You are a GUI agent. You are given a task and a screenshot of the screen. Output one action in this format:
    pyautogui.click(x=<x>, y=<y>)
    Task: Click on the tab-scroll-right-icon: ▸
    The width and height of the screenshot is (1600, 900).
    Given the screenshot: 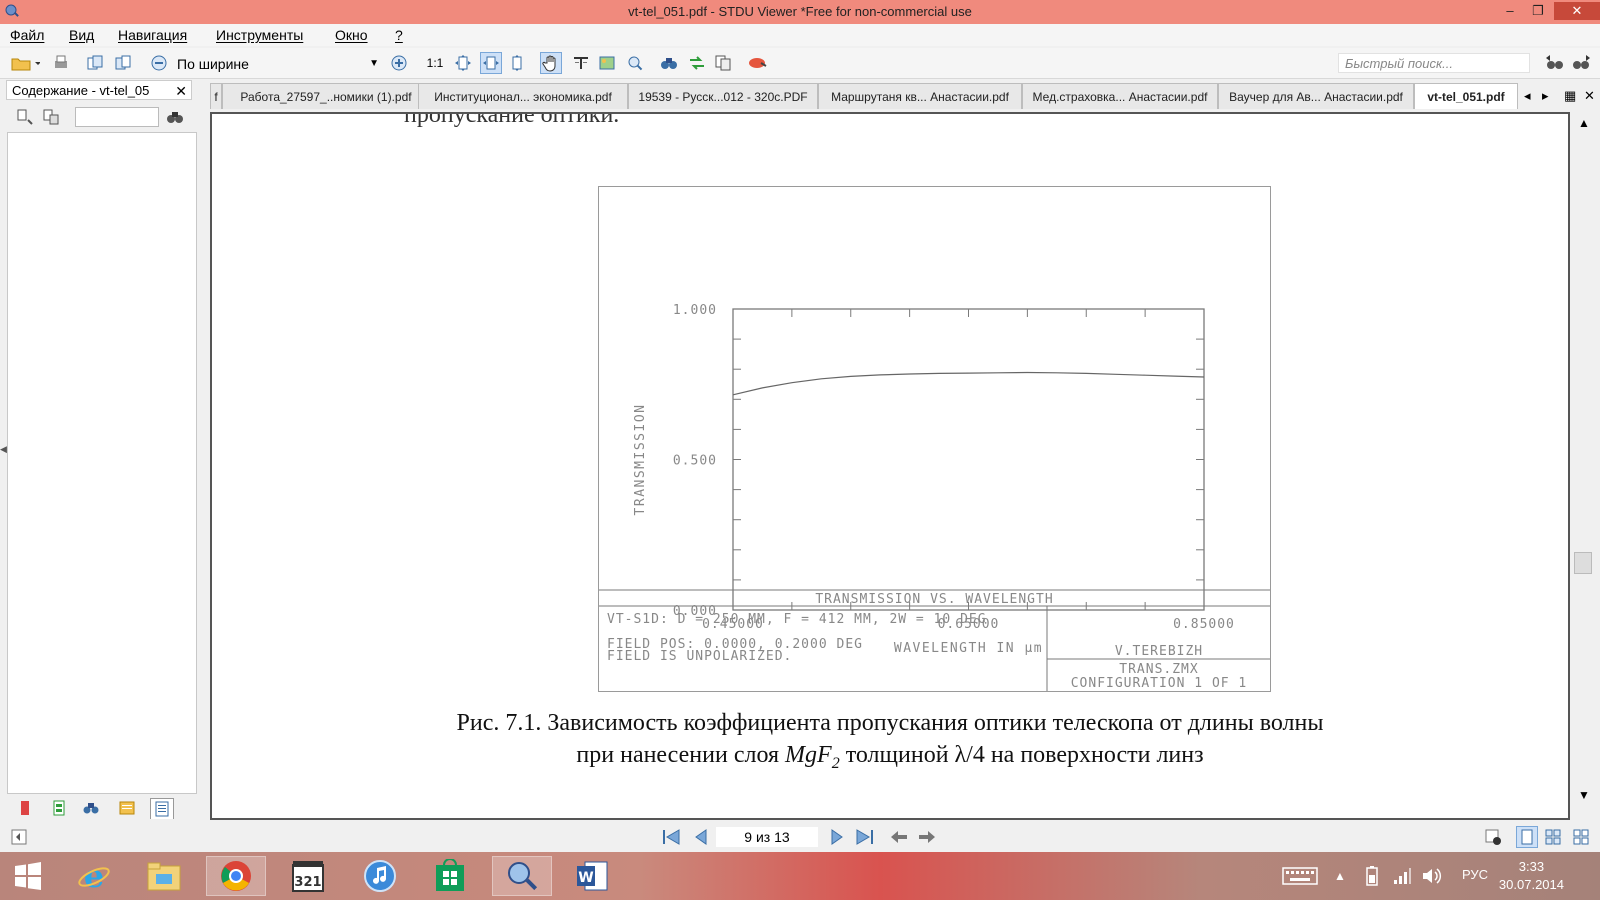 What is the action you would take?
    pyautogui.click(x=1545, y=96)
    